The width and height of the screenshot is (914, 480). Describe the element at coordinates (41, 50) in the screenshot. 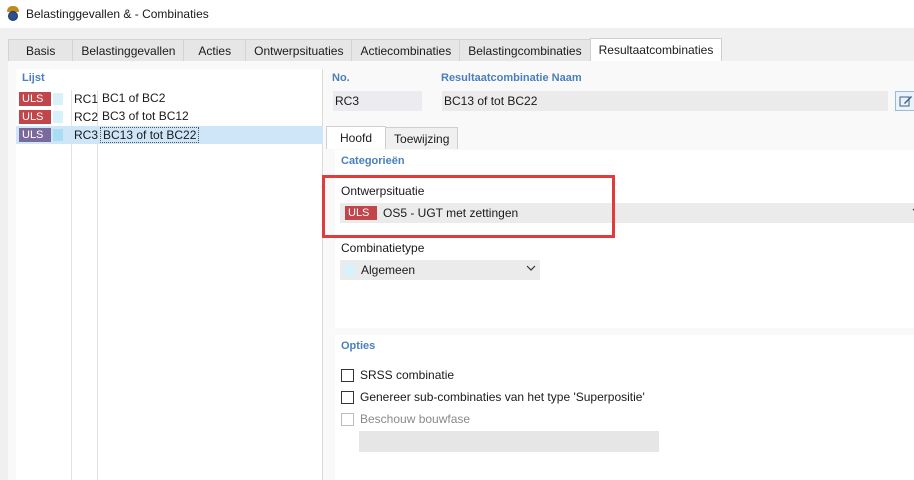

I see `tab-basis: Basis` at that location.